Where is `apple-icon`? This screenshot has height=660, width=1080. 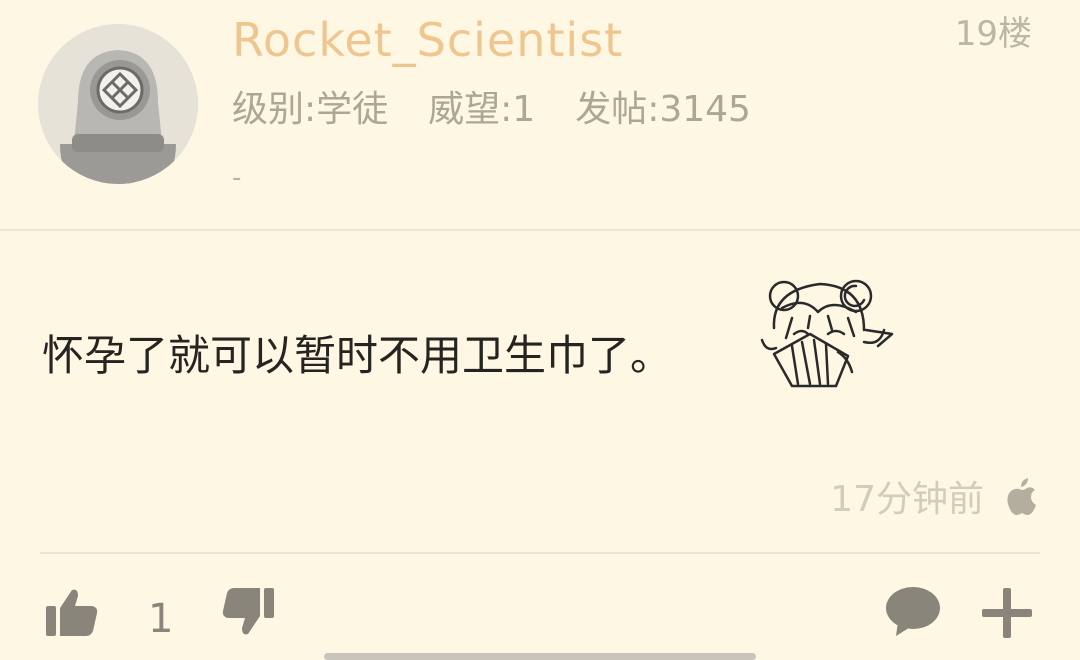 apple-icon is located at coordinates (1022, 497).